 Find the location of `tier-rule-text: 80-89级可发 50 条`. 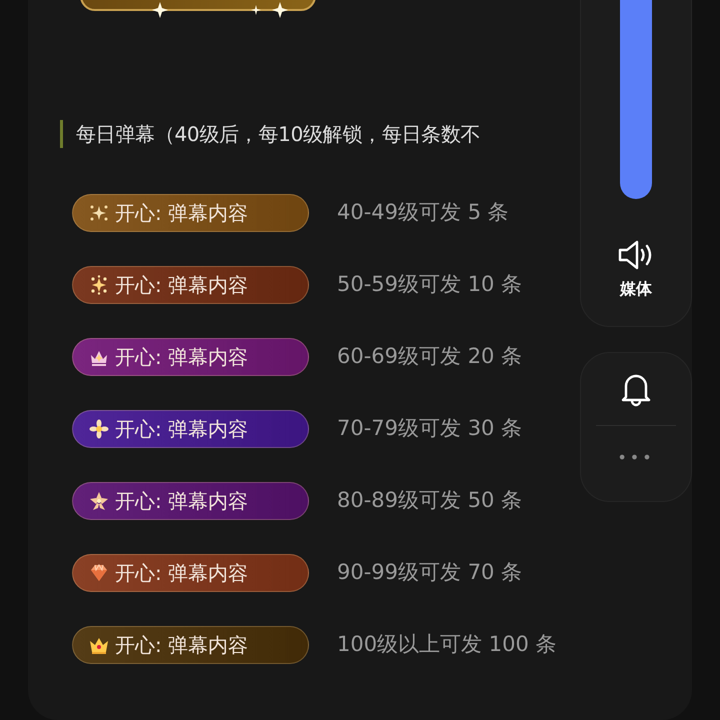

tier-rule-text: 80-89级可发 50 条 is located at coordinates (429, 500).